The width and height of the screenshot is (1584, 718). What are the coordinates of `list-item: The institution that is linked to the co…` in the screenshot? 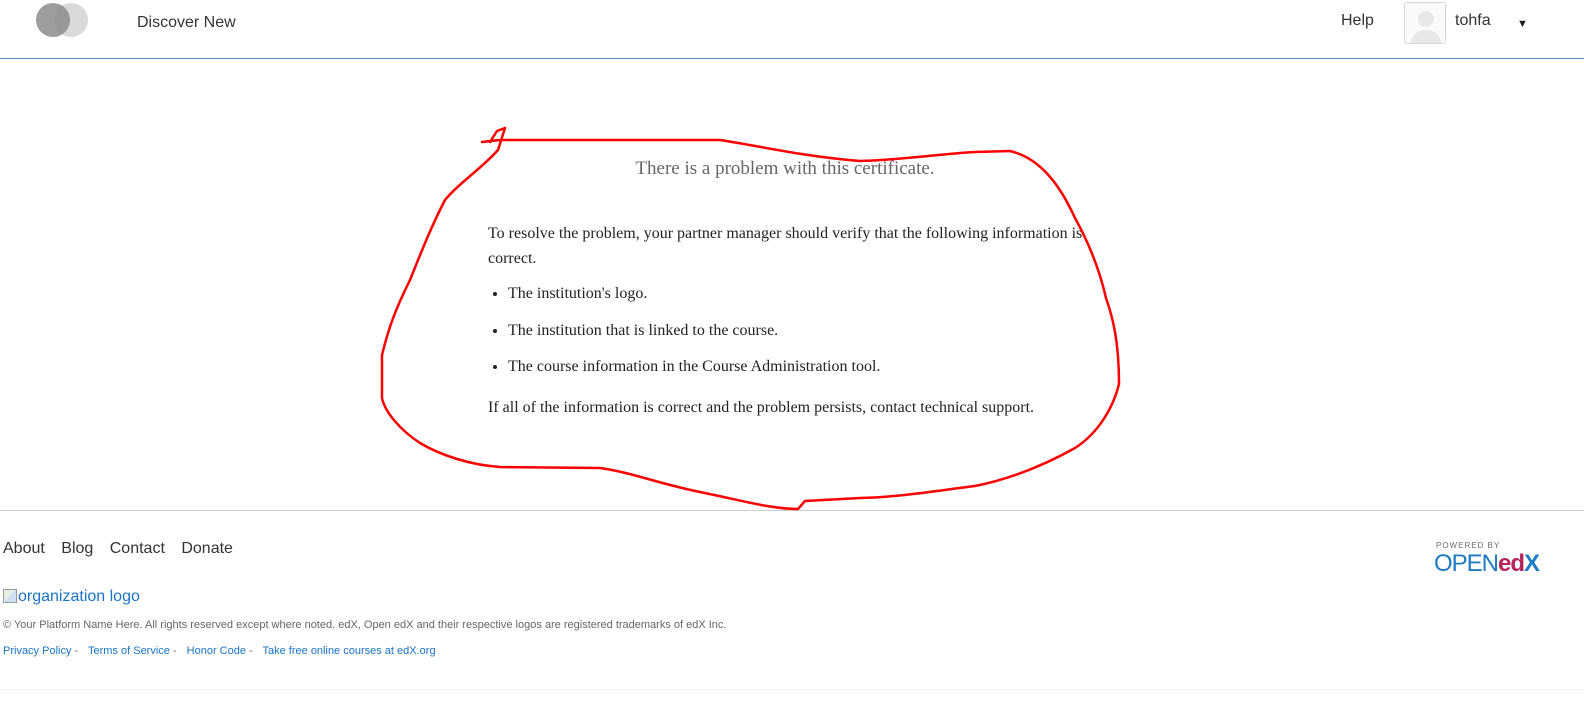 It's located at (798, 338).